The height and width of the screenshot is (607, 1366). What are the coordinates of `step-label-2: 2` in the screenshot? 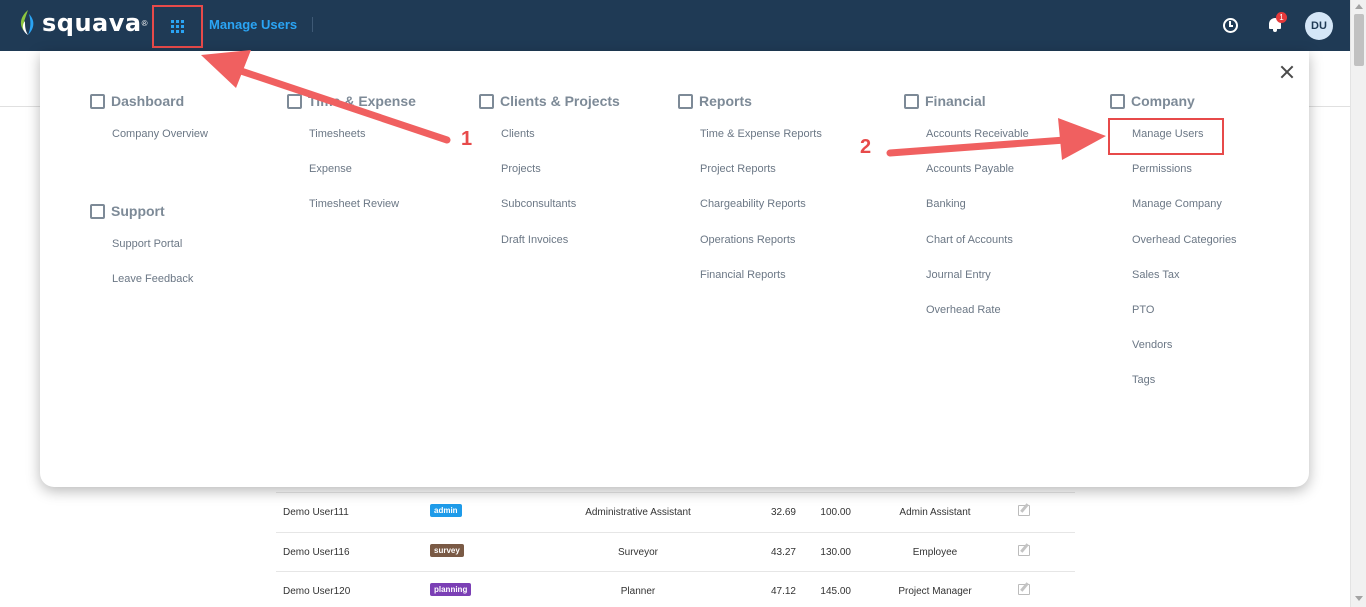 It's located at (866, 147).